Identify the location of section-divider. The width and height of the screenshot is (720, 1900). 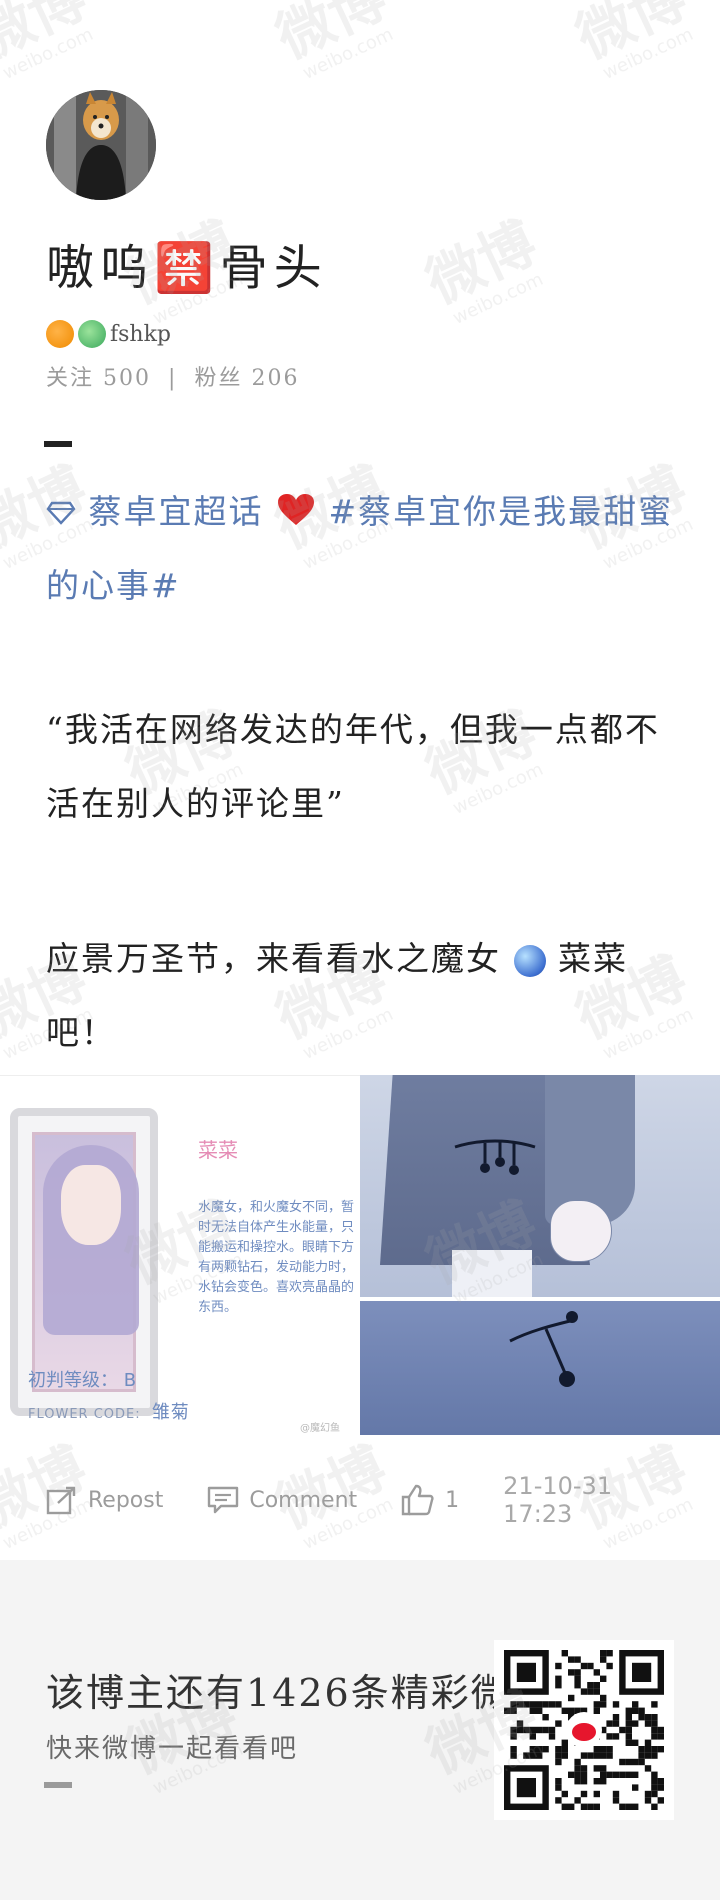
(58, 444).